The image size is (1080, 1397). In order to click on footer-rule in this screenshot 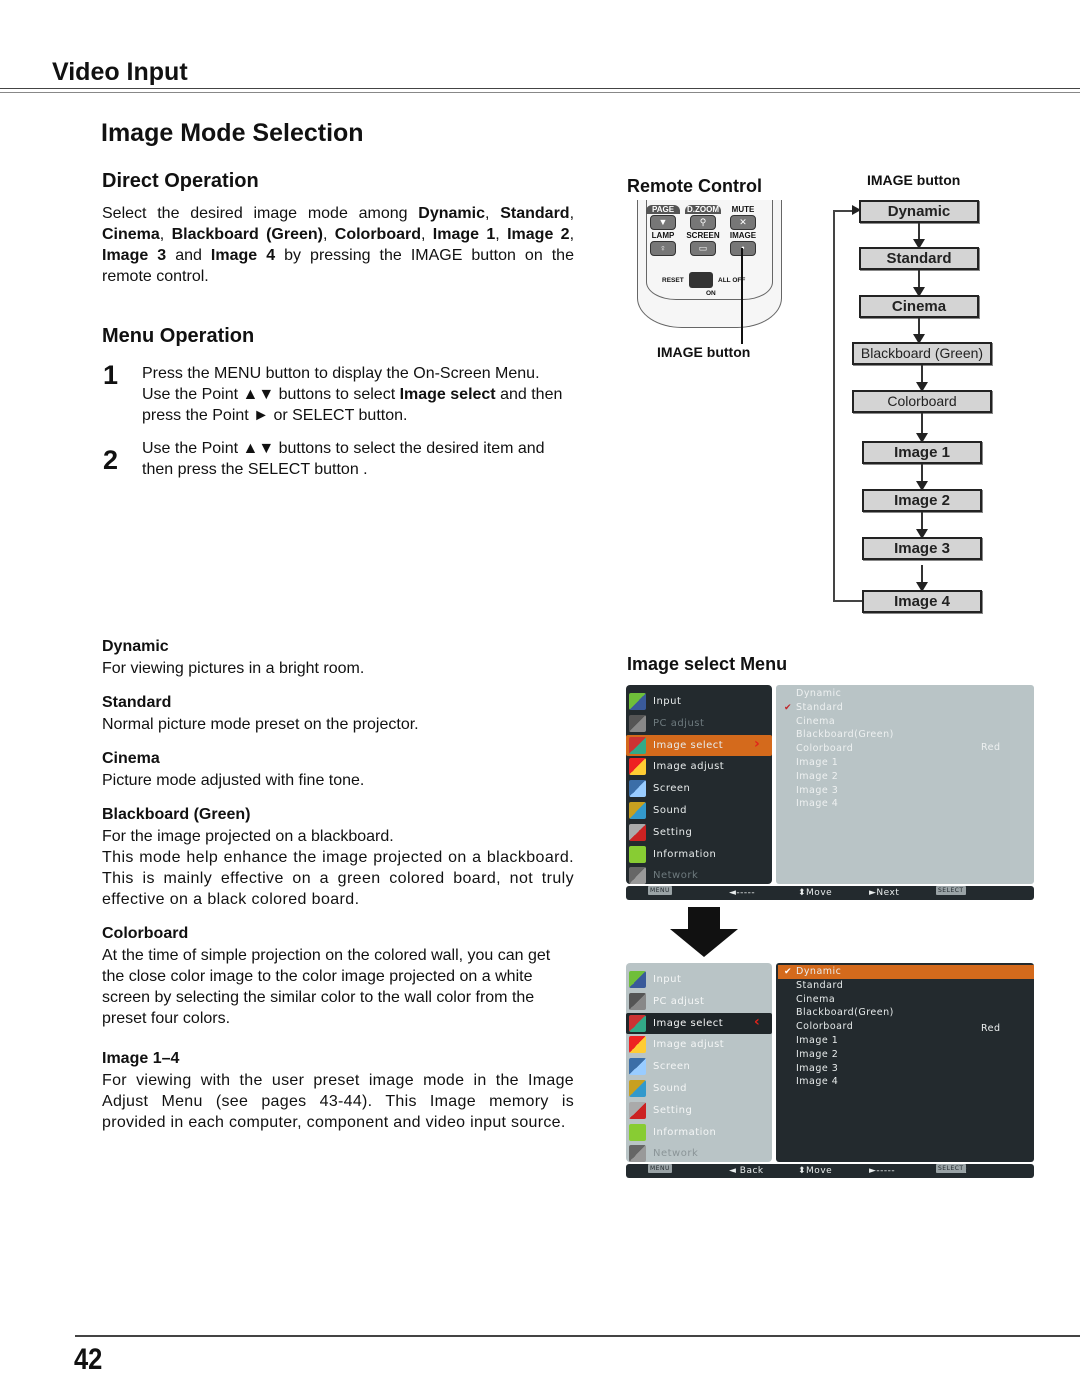, I will do `click(577, 1336)`.